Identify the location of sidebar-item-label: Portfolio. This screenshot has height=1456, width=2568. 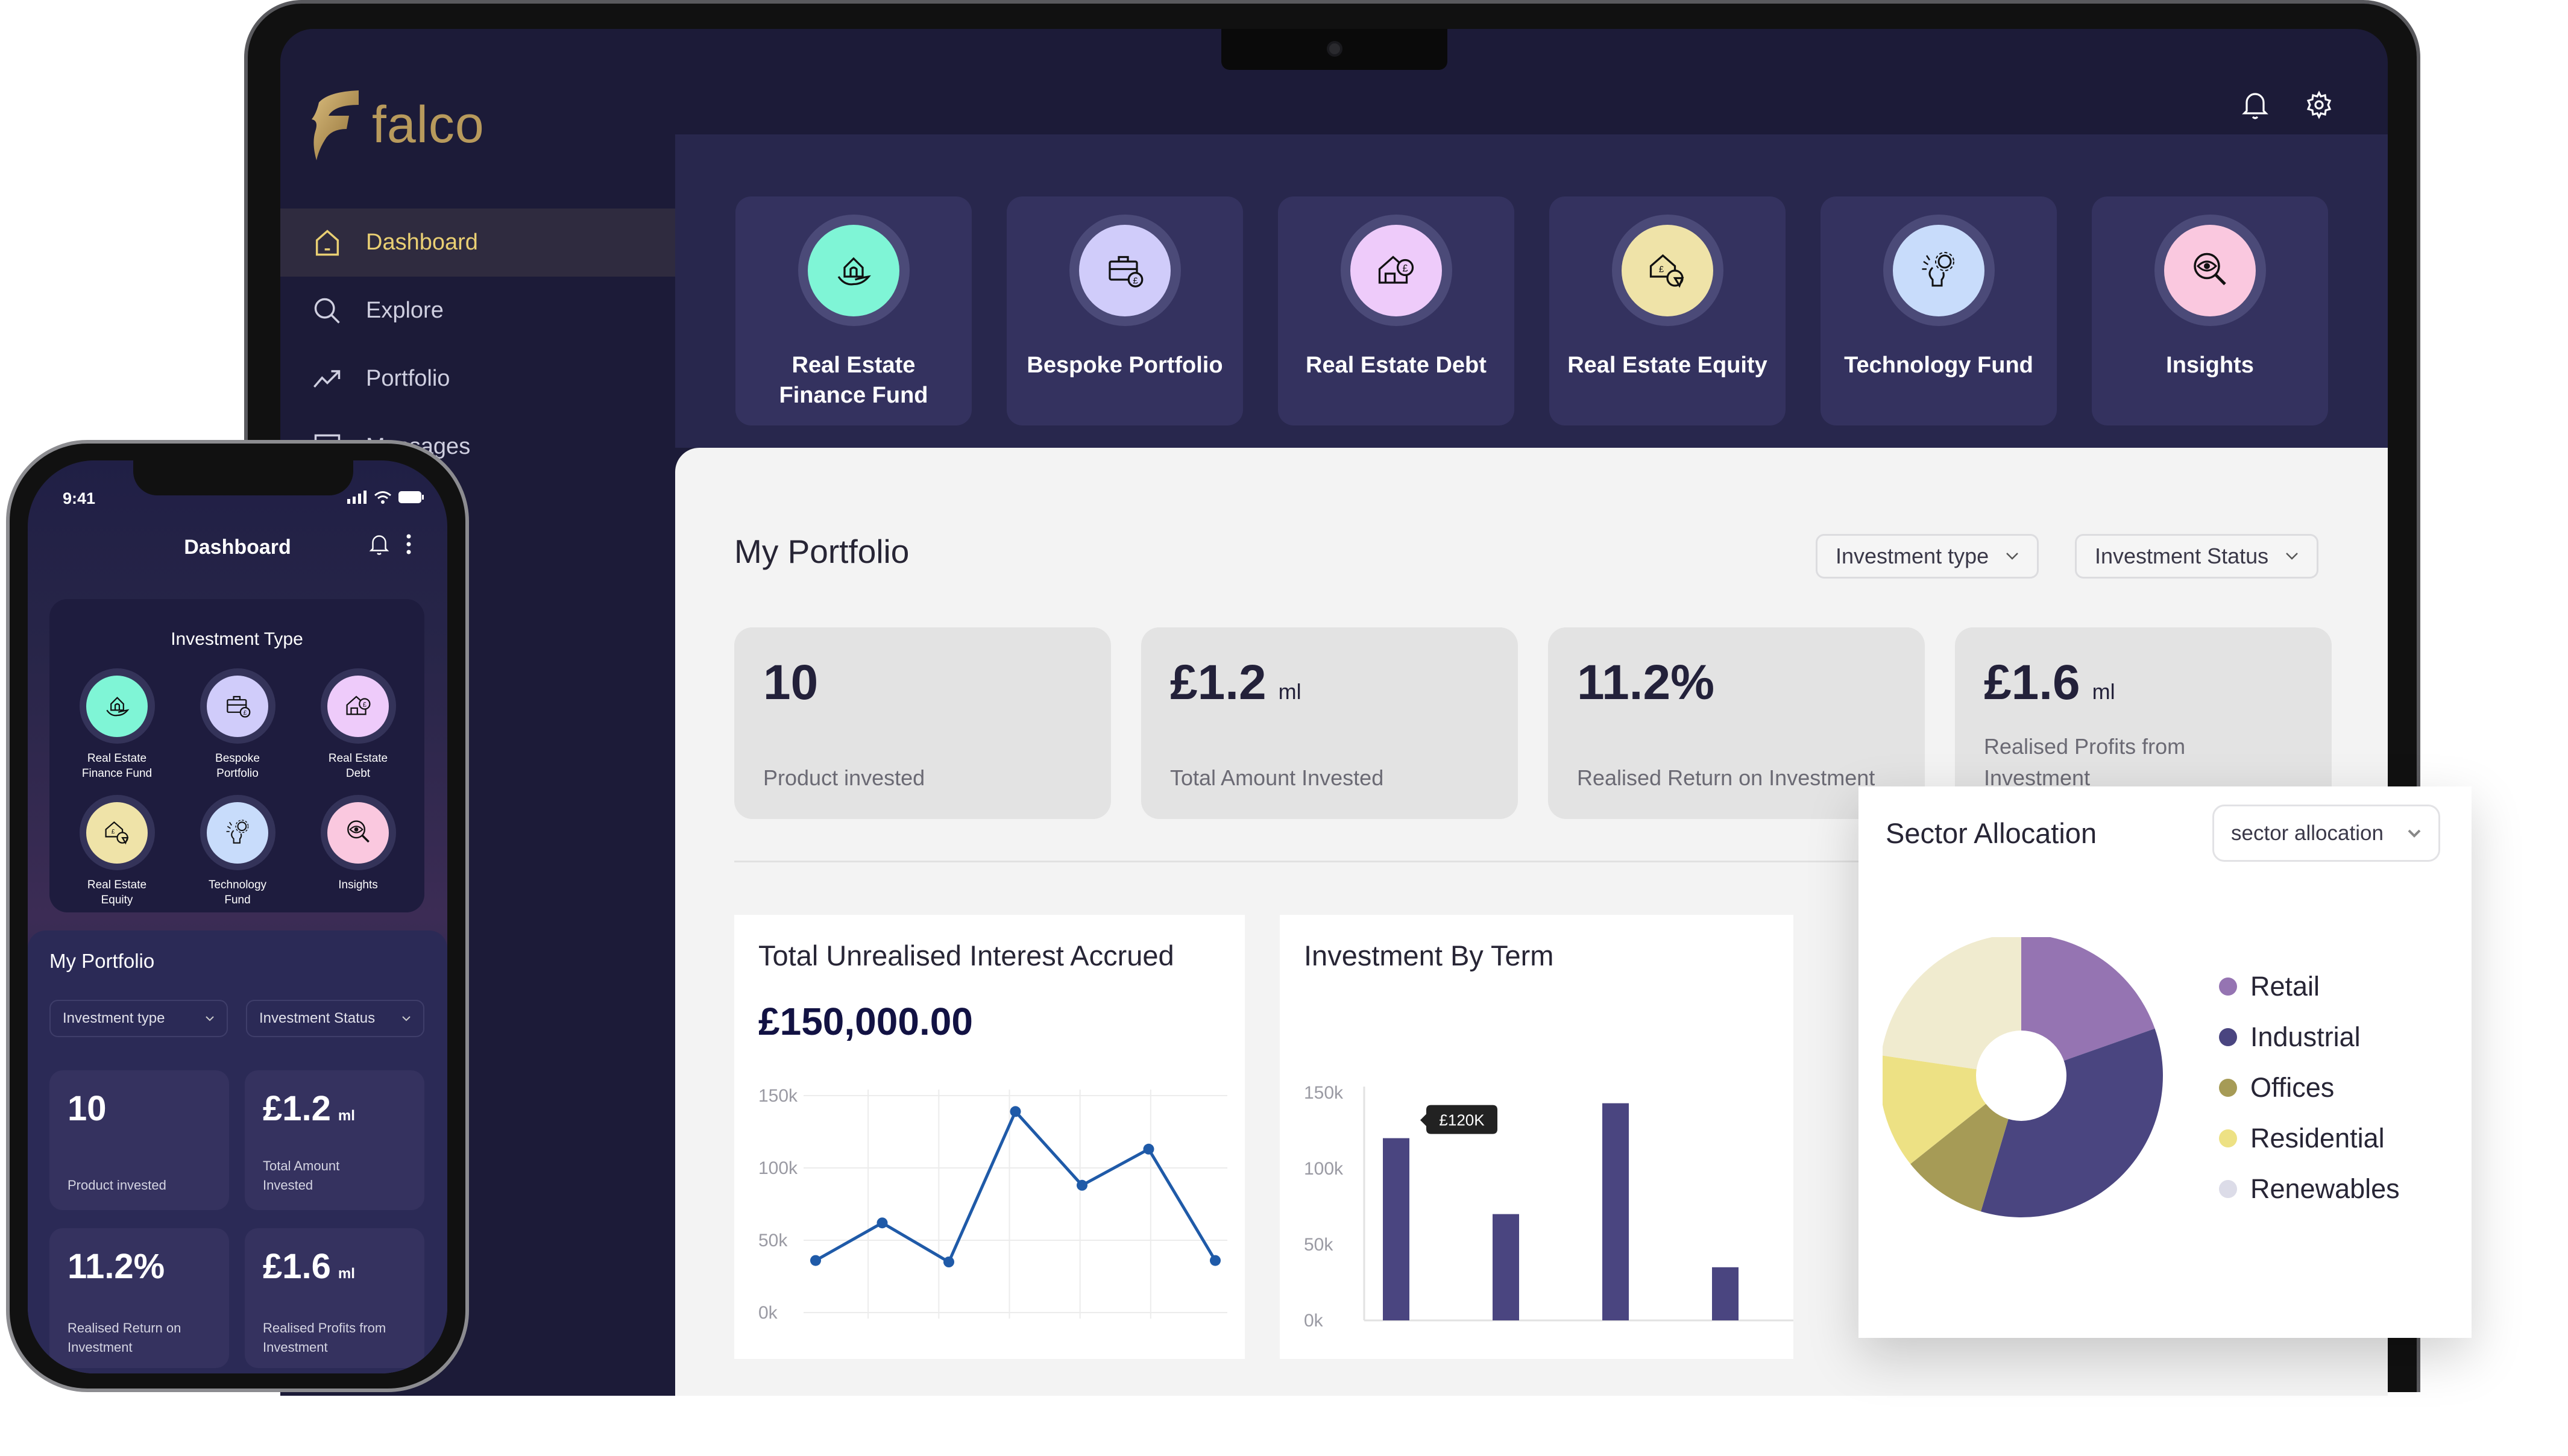
(408, 378).